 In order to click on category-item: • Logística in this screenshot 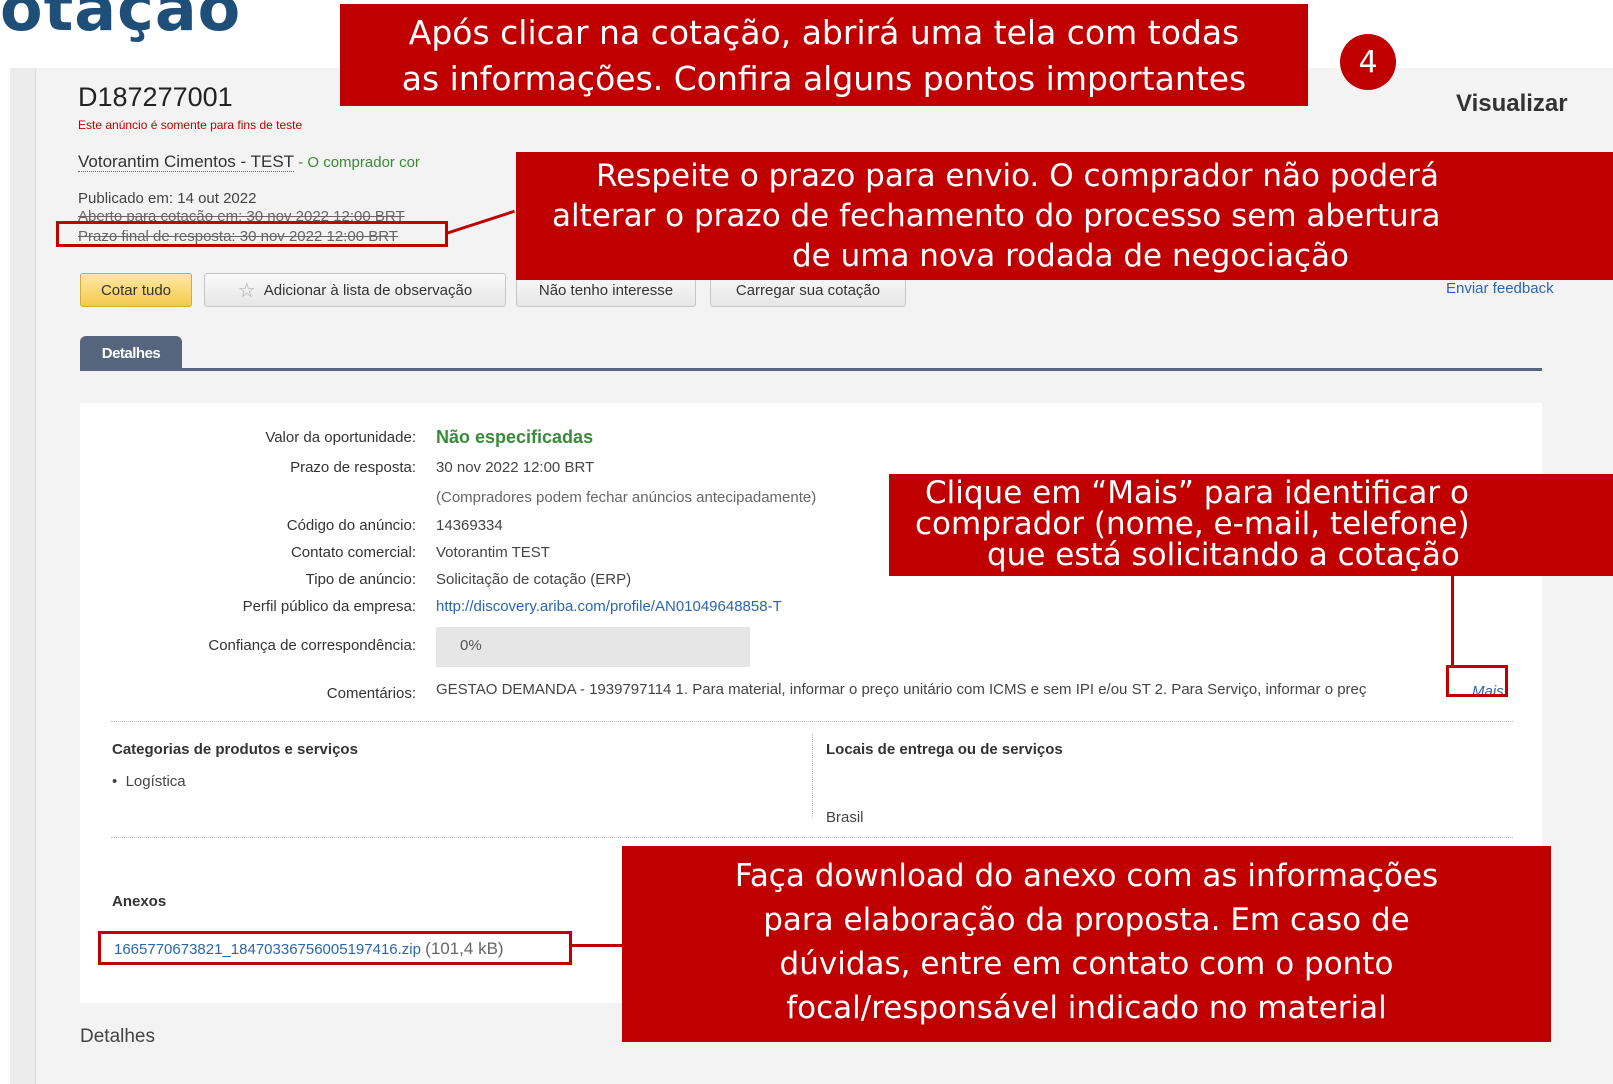, I will do `click(149, 781)`.